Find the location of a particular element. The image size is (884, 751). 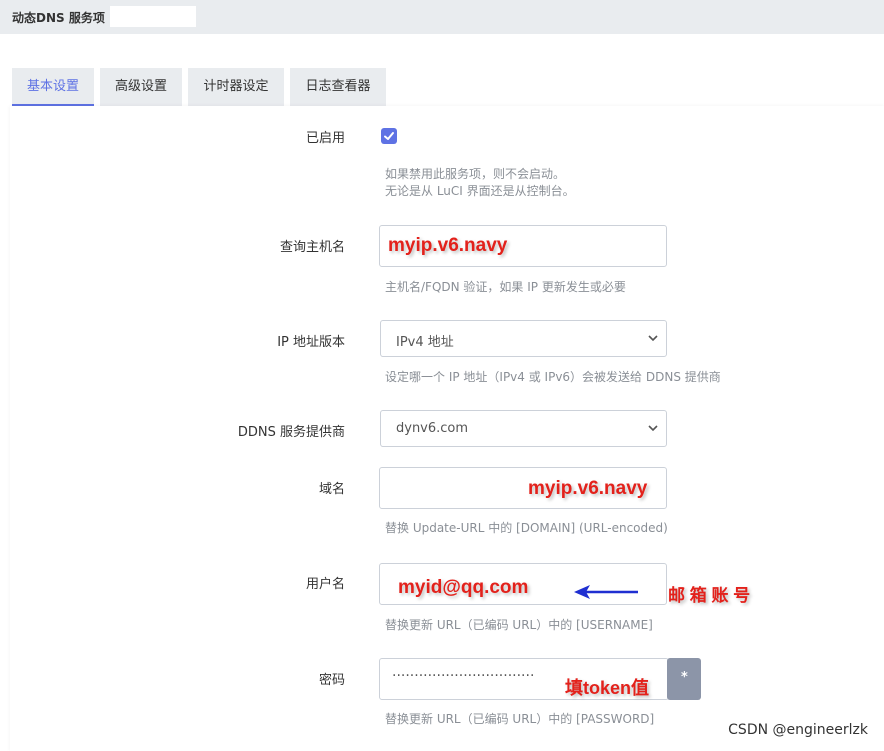

provider-label: DDNS 服务提供商 is located at coordinates (291, 432).